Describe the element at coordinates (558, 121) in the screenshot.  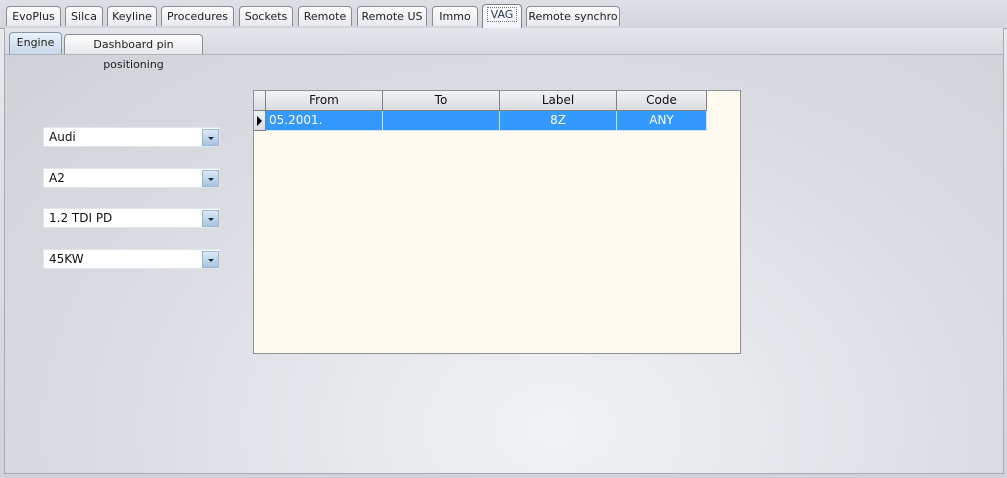
I see `table-cell-label: 8Z` at that location.